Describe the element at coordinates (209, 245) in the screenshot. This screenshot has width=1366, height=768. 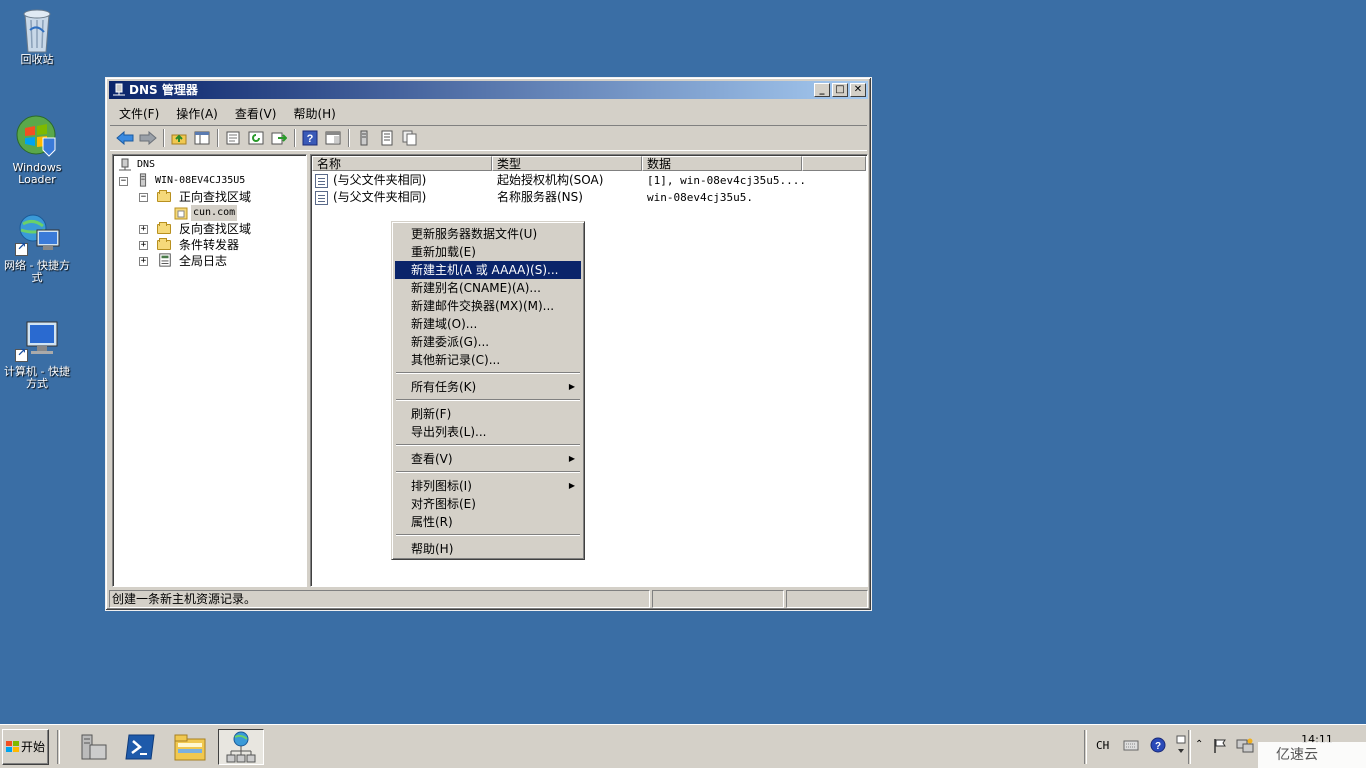
I see `tree-node-label: 条件转发器` at that location.